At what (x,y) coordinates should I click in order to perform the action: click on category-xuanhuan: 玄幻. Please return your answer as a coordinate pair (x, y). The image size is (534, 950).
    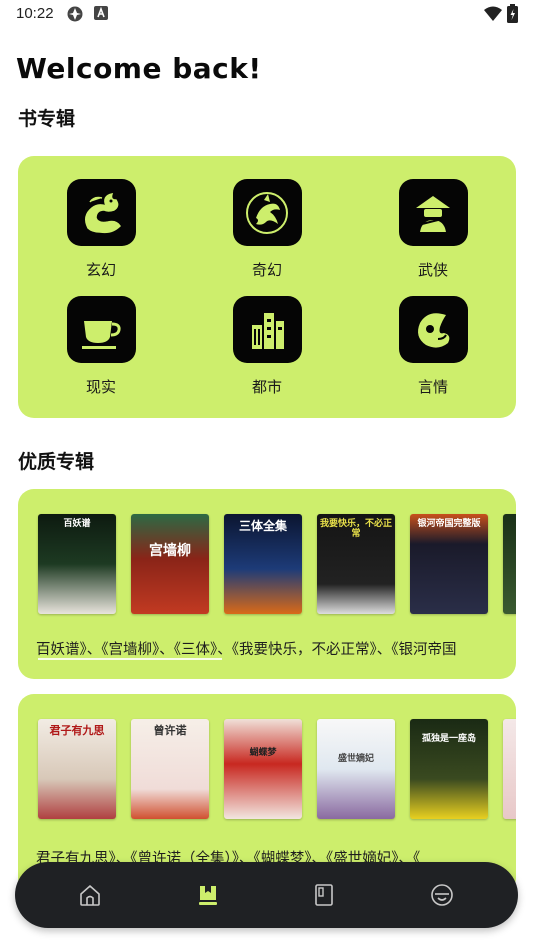
    Looking at the image, I should click on (101, 229).